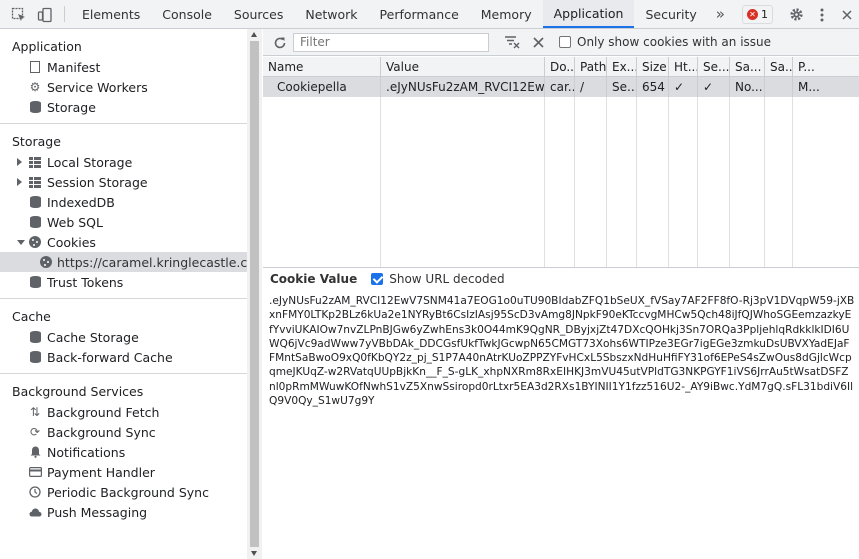 The width and height of the screenshot is (859, 559). I want to click on cell-secure: ✓, so click(714, 87).